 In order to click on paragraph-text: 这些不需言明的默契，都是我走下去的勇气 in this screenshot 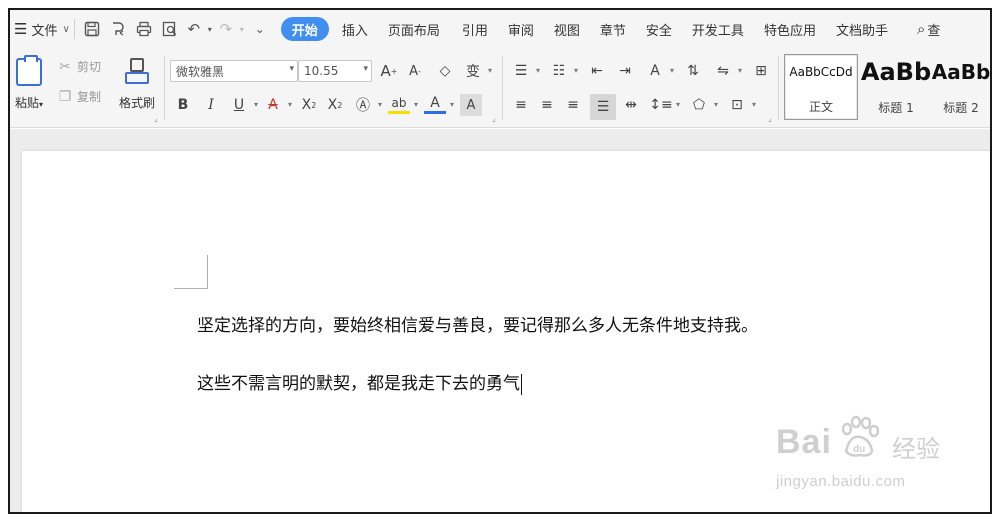, I will do `click(358, 384)`.